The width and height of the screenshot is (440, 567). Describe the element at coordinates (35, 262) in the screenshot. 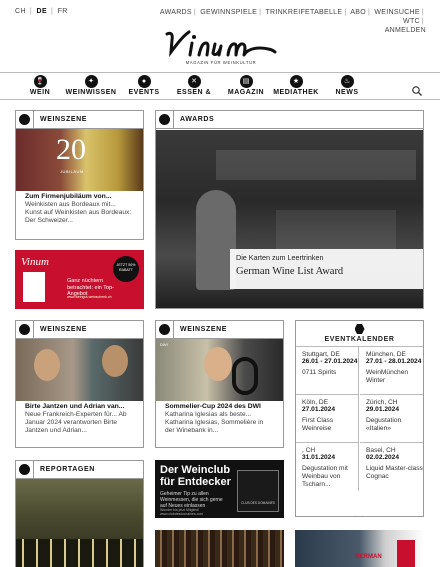

I see `promo-logo: Vinum` at that location.